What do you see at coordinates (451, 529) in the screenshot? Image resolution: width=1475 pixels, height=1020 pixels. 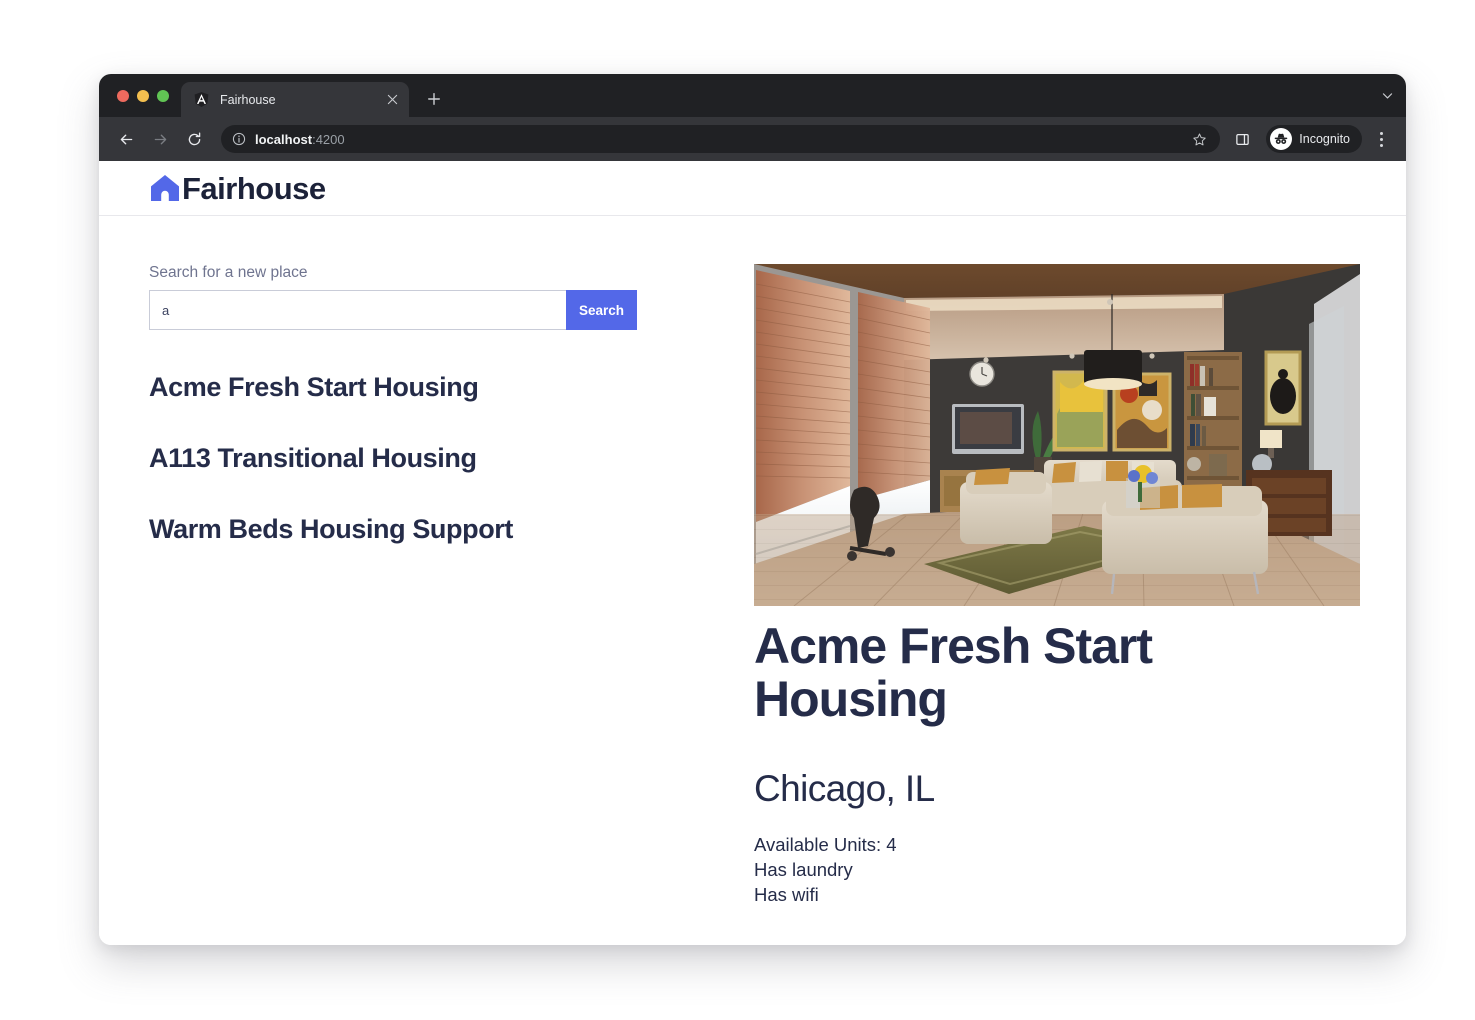 I see `list-item: Warm Beds Housing Support` at bounding box center [451, 529].